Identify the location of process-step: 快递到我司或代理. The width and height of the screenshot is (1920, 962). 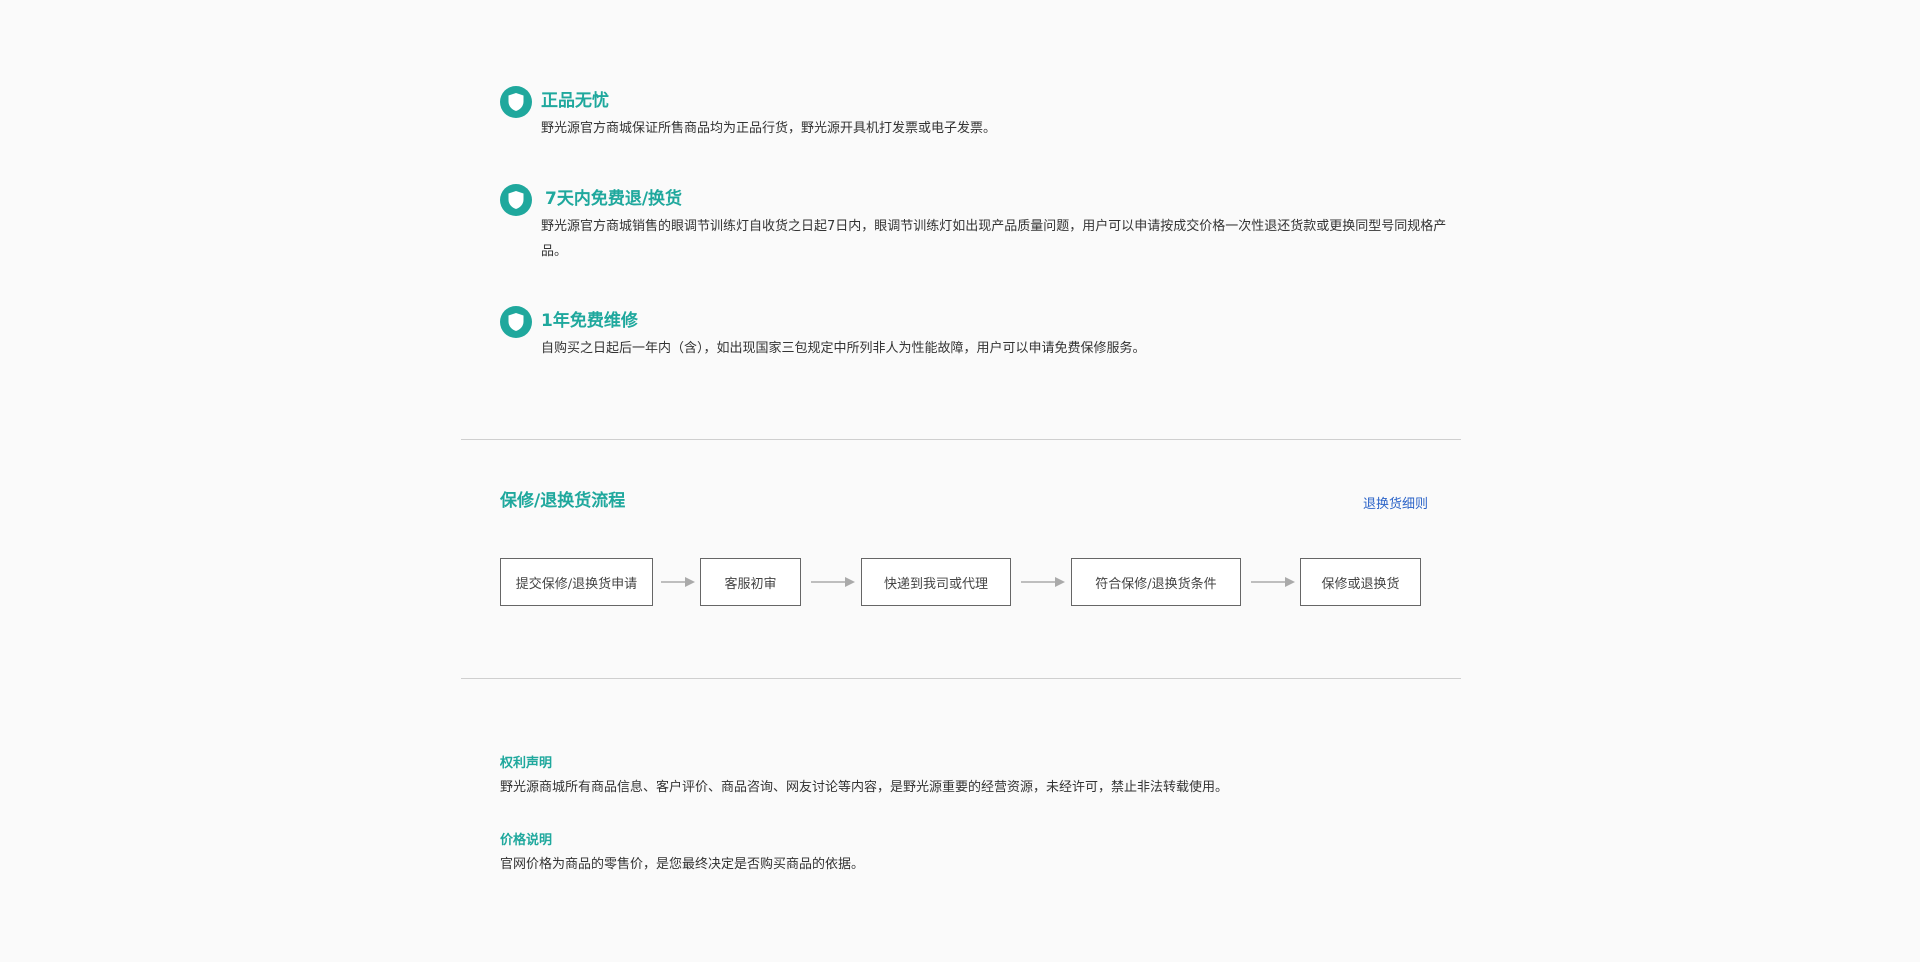
(936, 582).